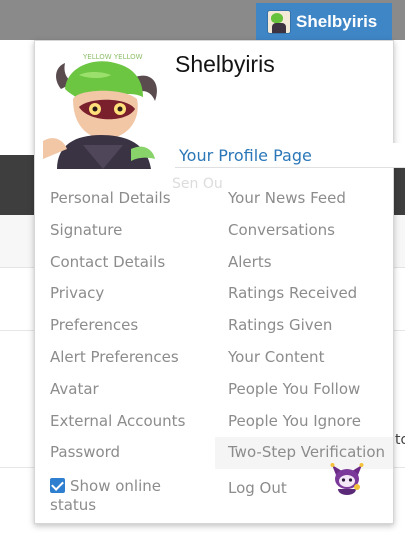 This screenshot has height=536, width=405. What do you see at coordinates (337, 21) in the screenshot?
I see `user-tab-username: Shelbyiris` at bounding box center [337, 21].